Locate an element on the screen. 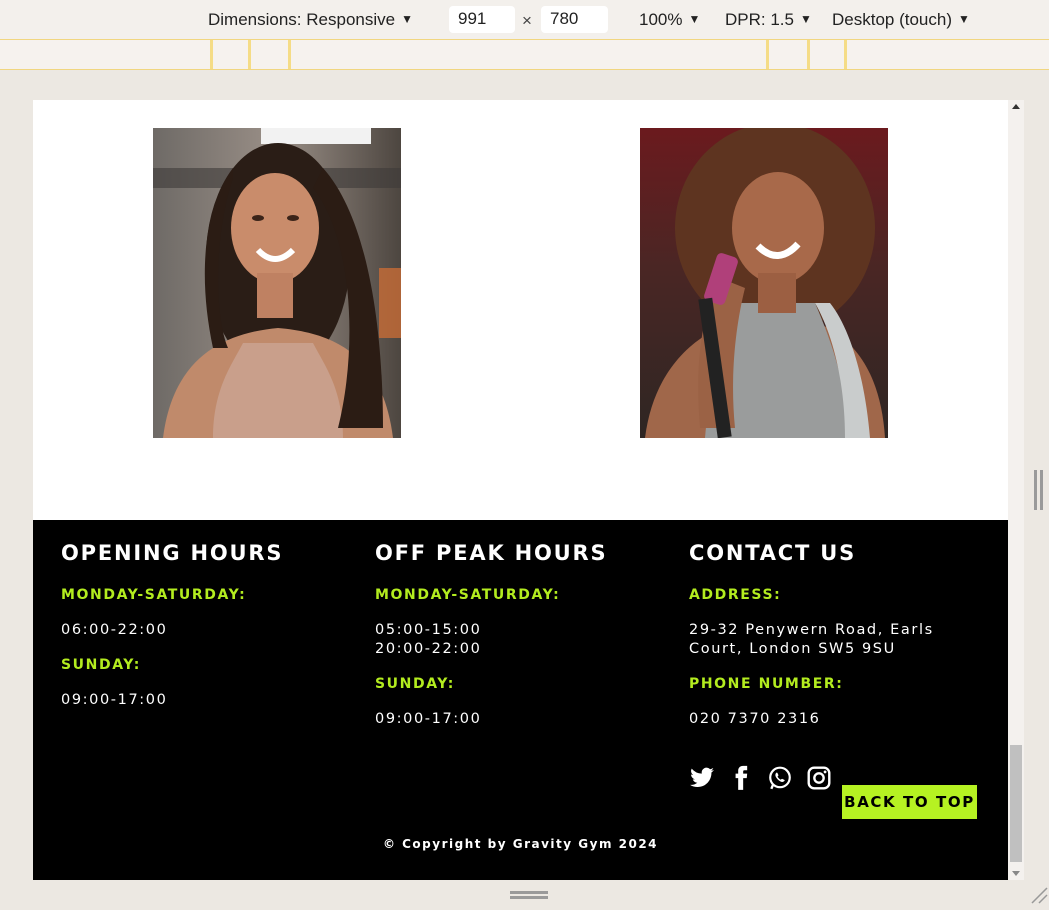 The width and height of the screenshot is (1049, 910). facebook-icon is located at coordinates (741, 778).